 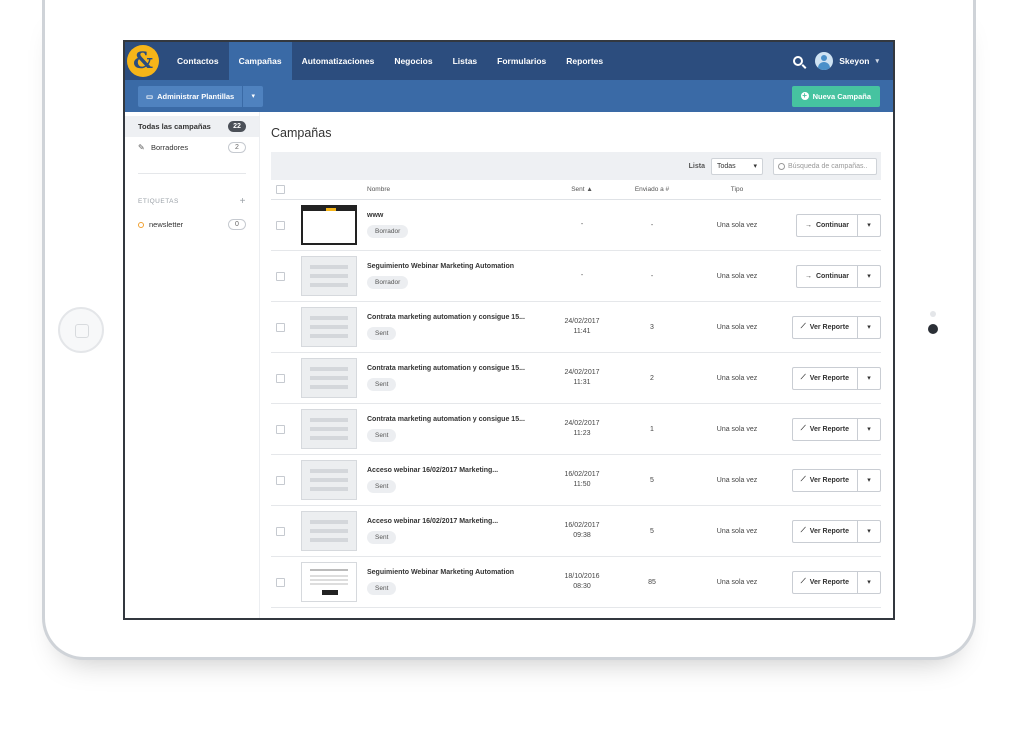 I want to click on sidebar-item-all: Todas las campañas 22, so click(x=192, y=126).